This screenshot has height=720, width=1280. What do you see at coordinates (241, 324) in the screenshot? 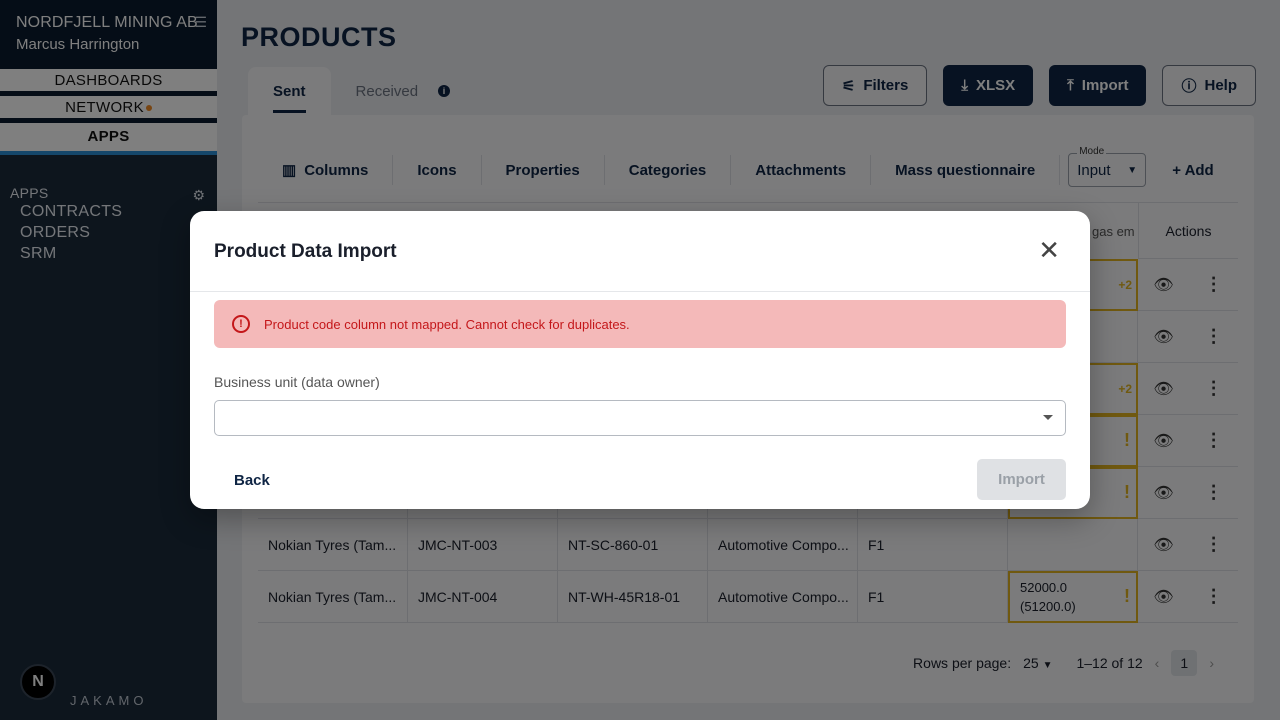
I see `error-icon: !` at bounding box center [241, 324].